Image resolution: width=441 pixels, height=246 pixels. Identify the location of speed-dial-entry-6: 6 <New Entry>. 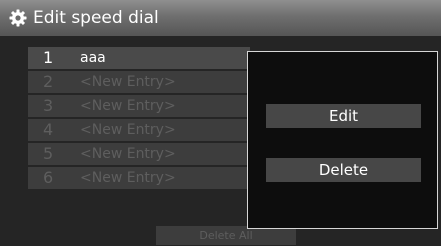
(139, 178).